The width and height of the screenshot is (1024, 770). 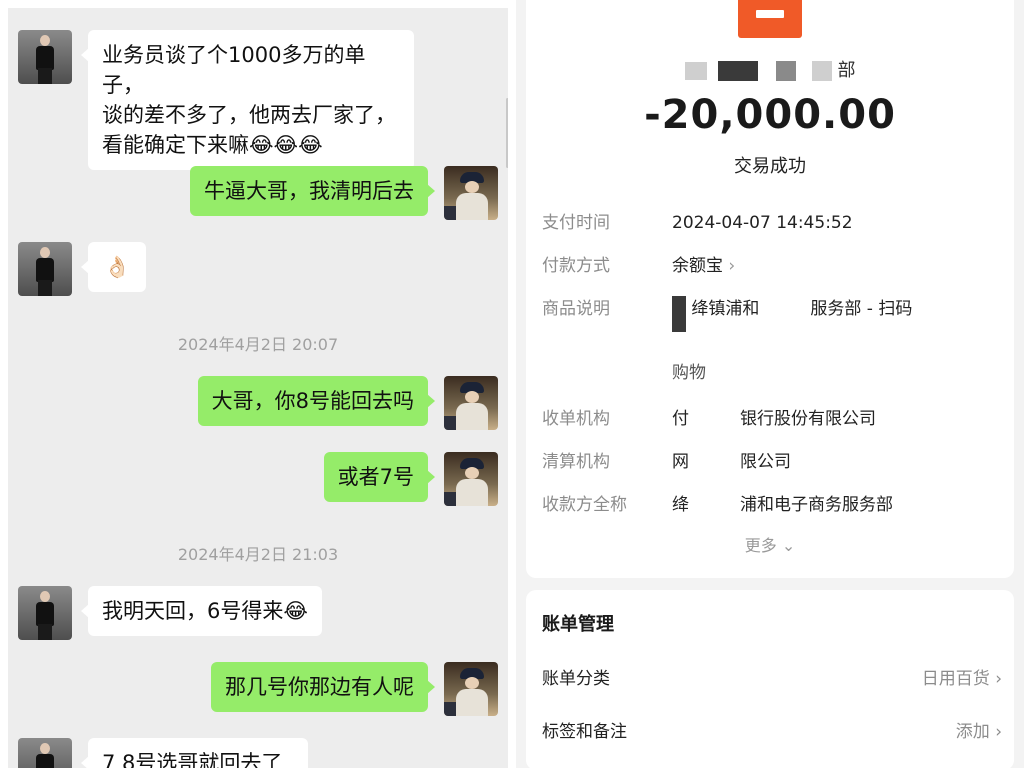 I want to click on detail-label: 商品说明, so click(x=576, y=309).